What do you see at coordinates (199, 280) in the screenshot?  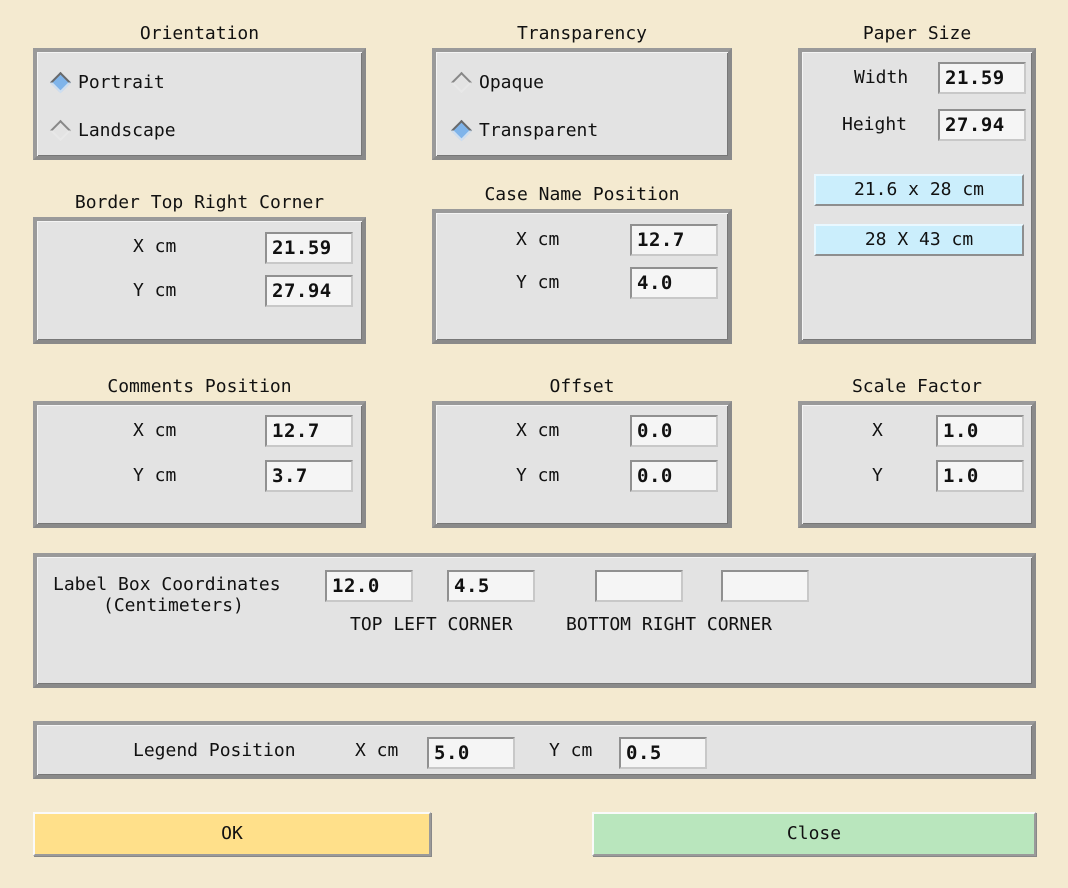 I see `border-top-right-panel: X cm 21.59 Y cm 27.94` at bounding box center [199, 280].